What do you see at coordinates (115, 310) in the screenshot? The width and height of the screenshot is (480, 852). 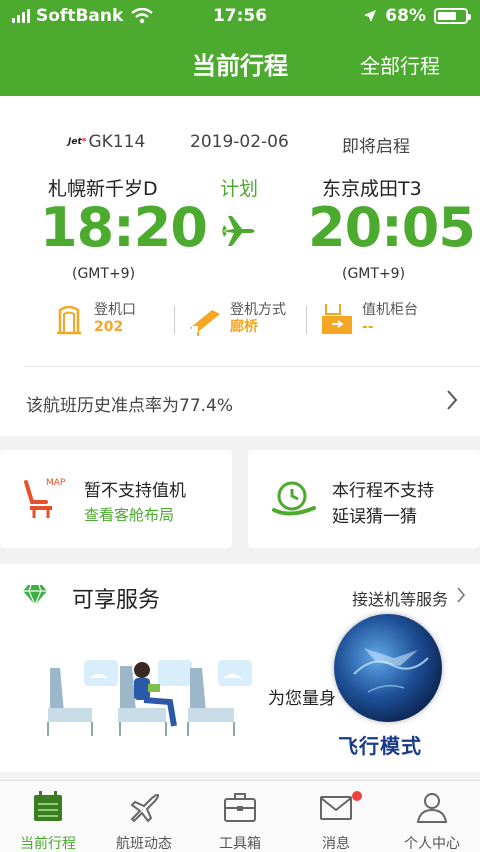 I see `gate-label: 登机口` at bounding box center [115, 310].